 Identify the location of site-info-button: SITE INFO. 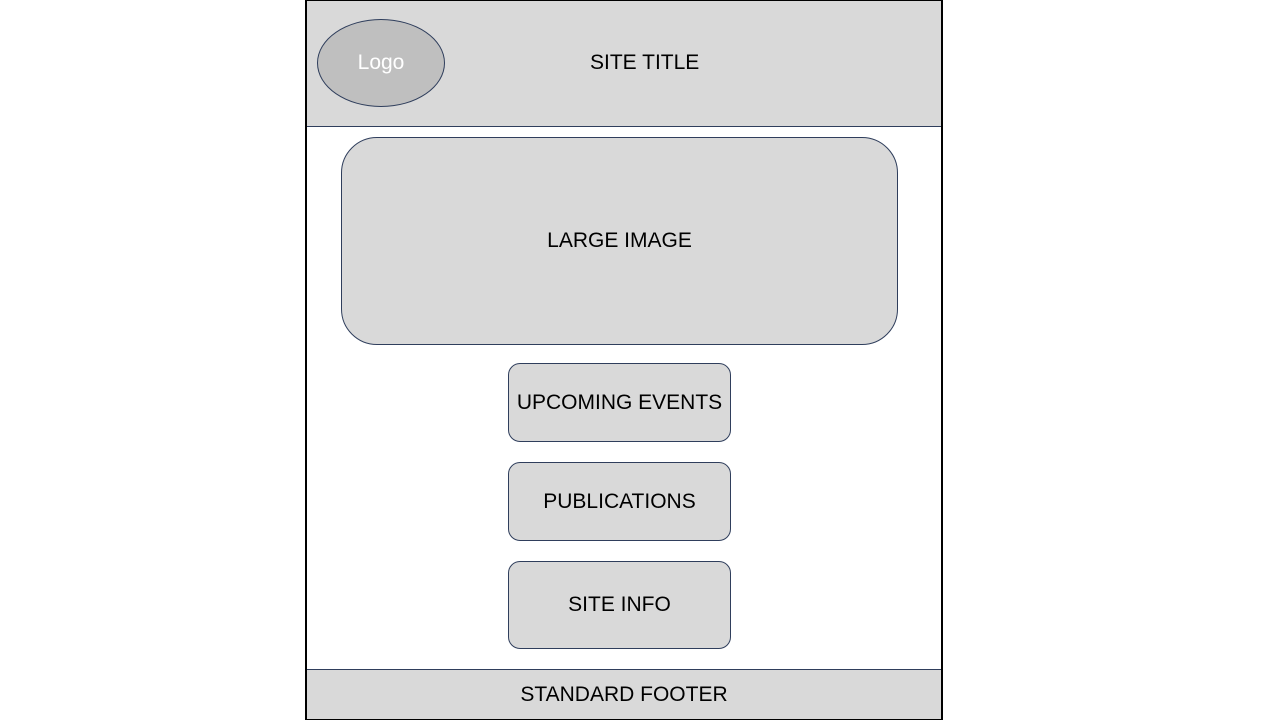
(619, 605).